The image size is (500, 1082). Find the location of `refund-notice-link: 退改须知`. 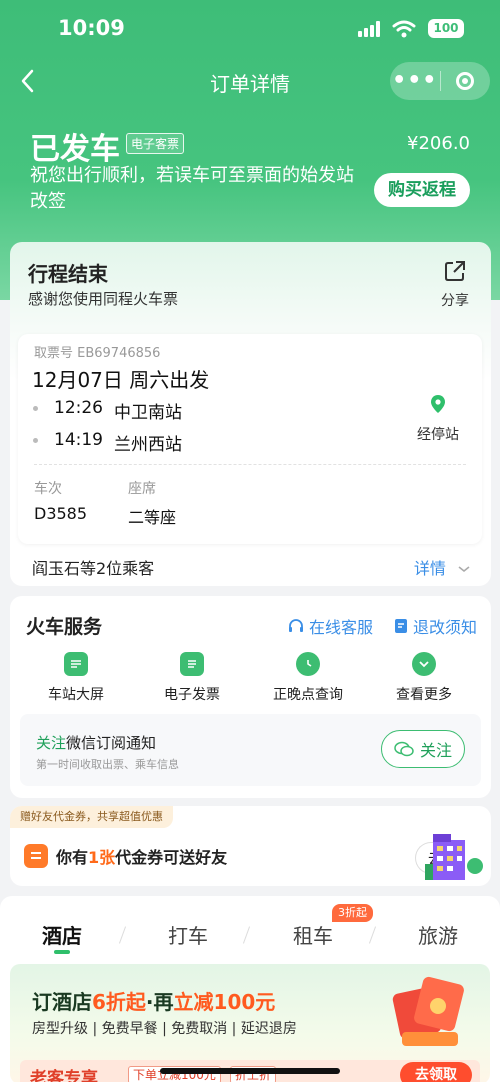

refund-notice-link: 退改须知 is located at coordinates (435, 626).